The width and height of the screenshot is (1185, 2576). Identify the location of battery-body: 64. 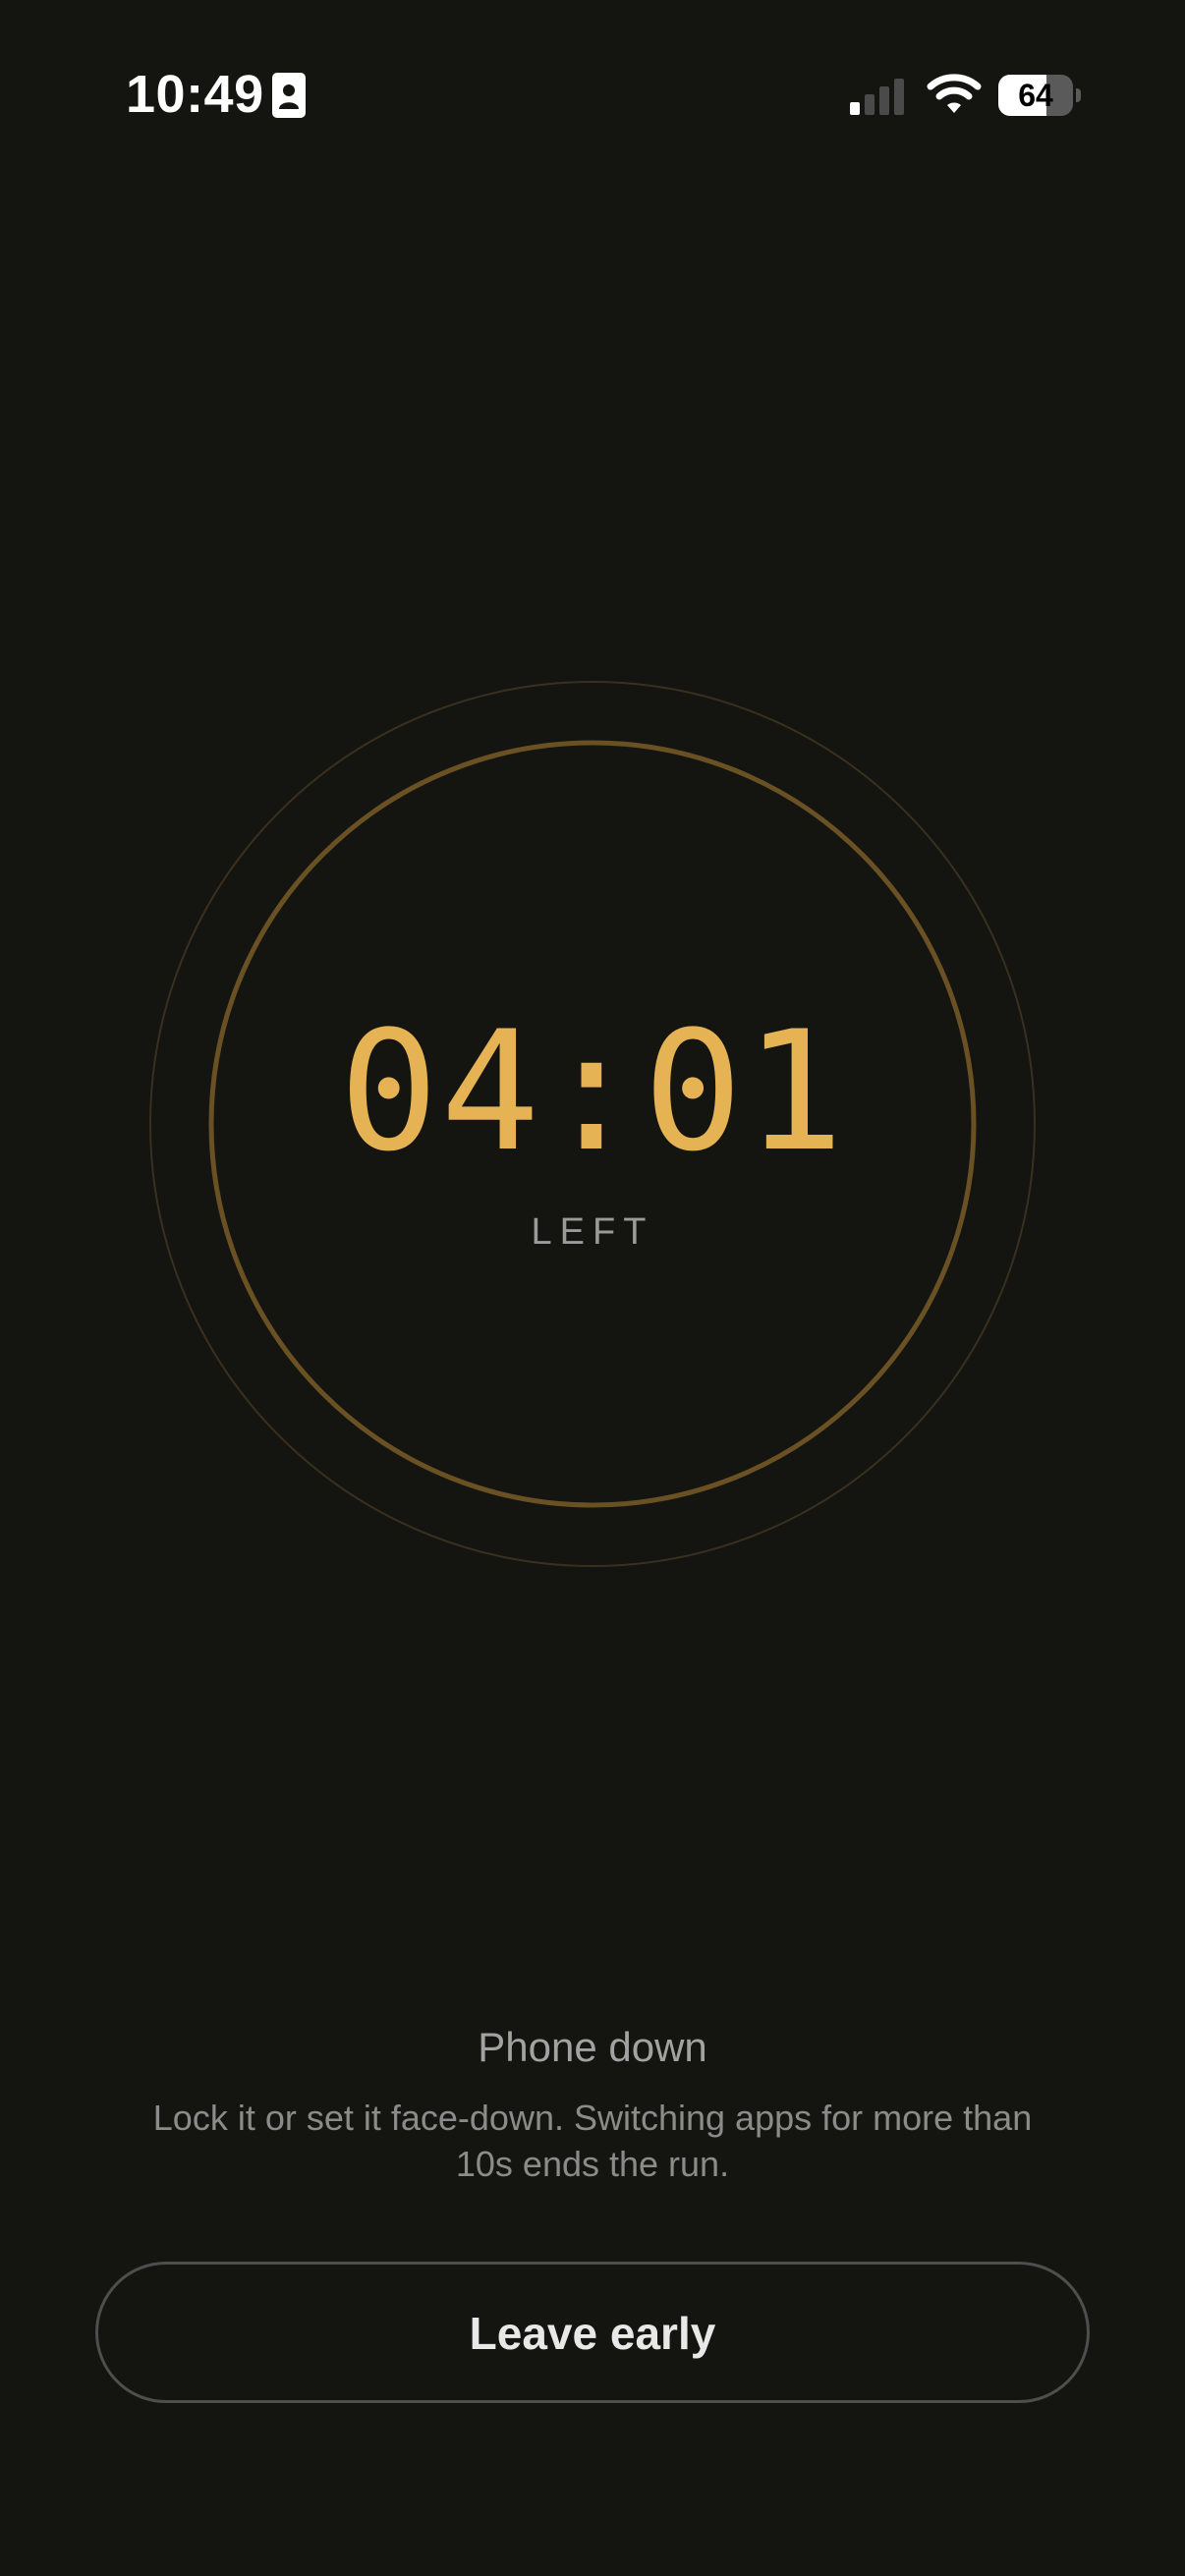
(1035, 95).